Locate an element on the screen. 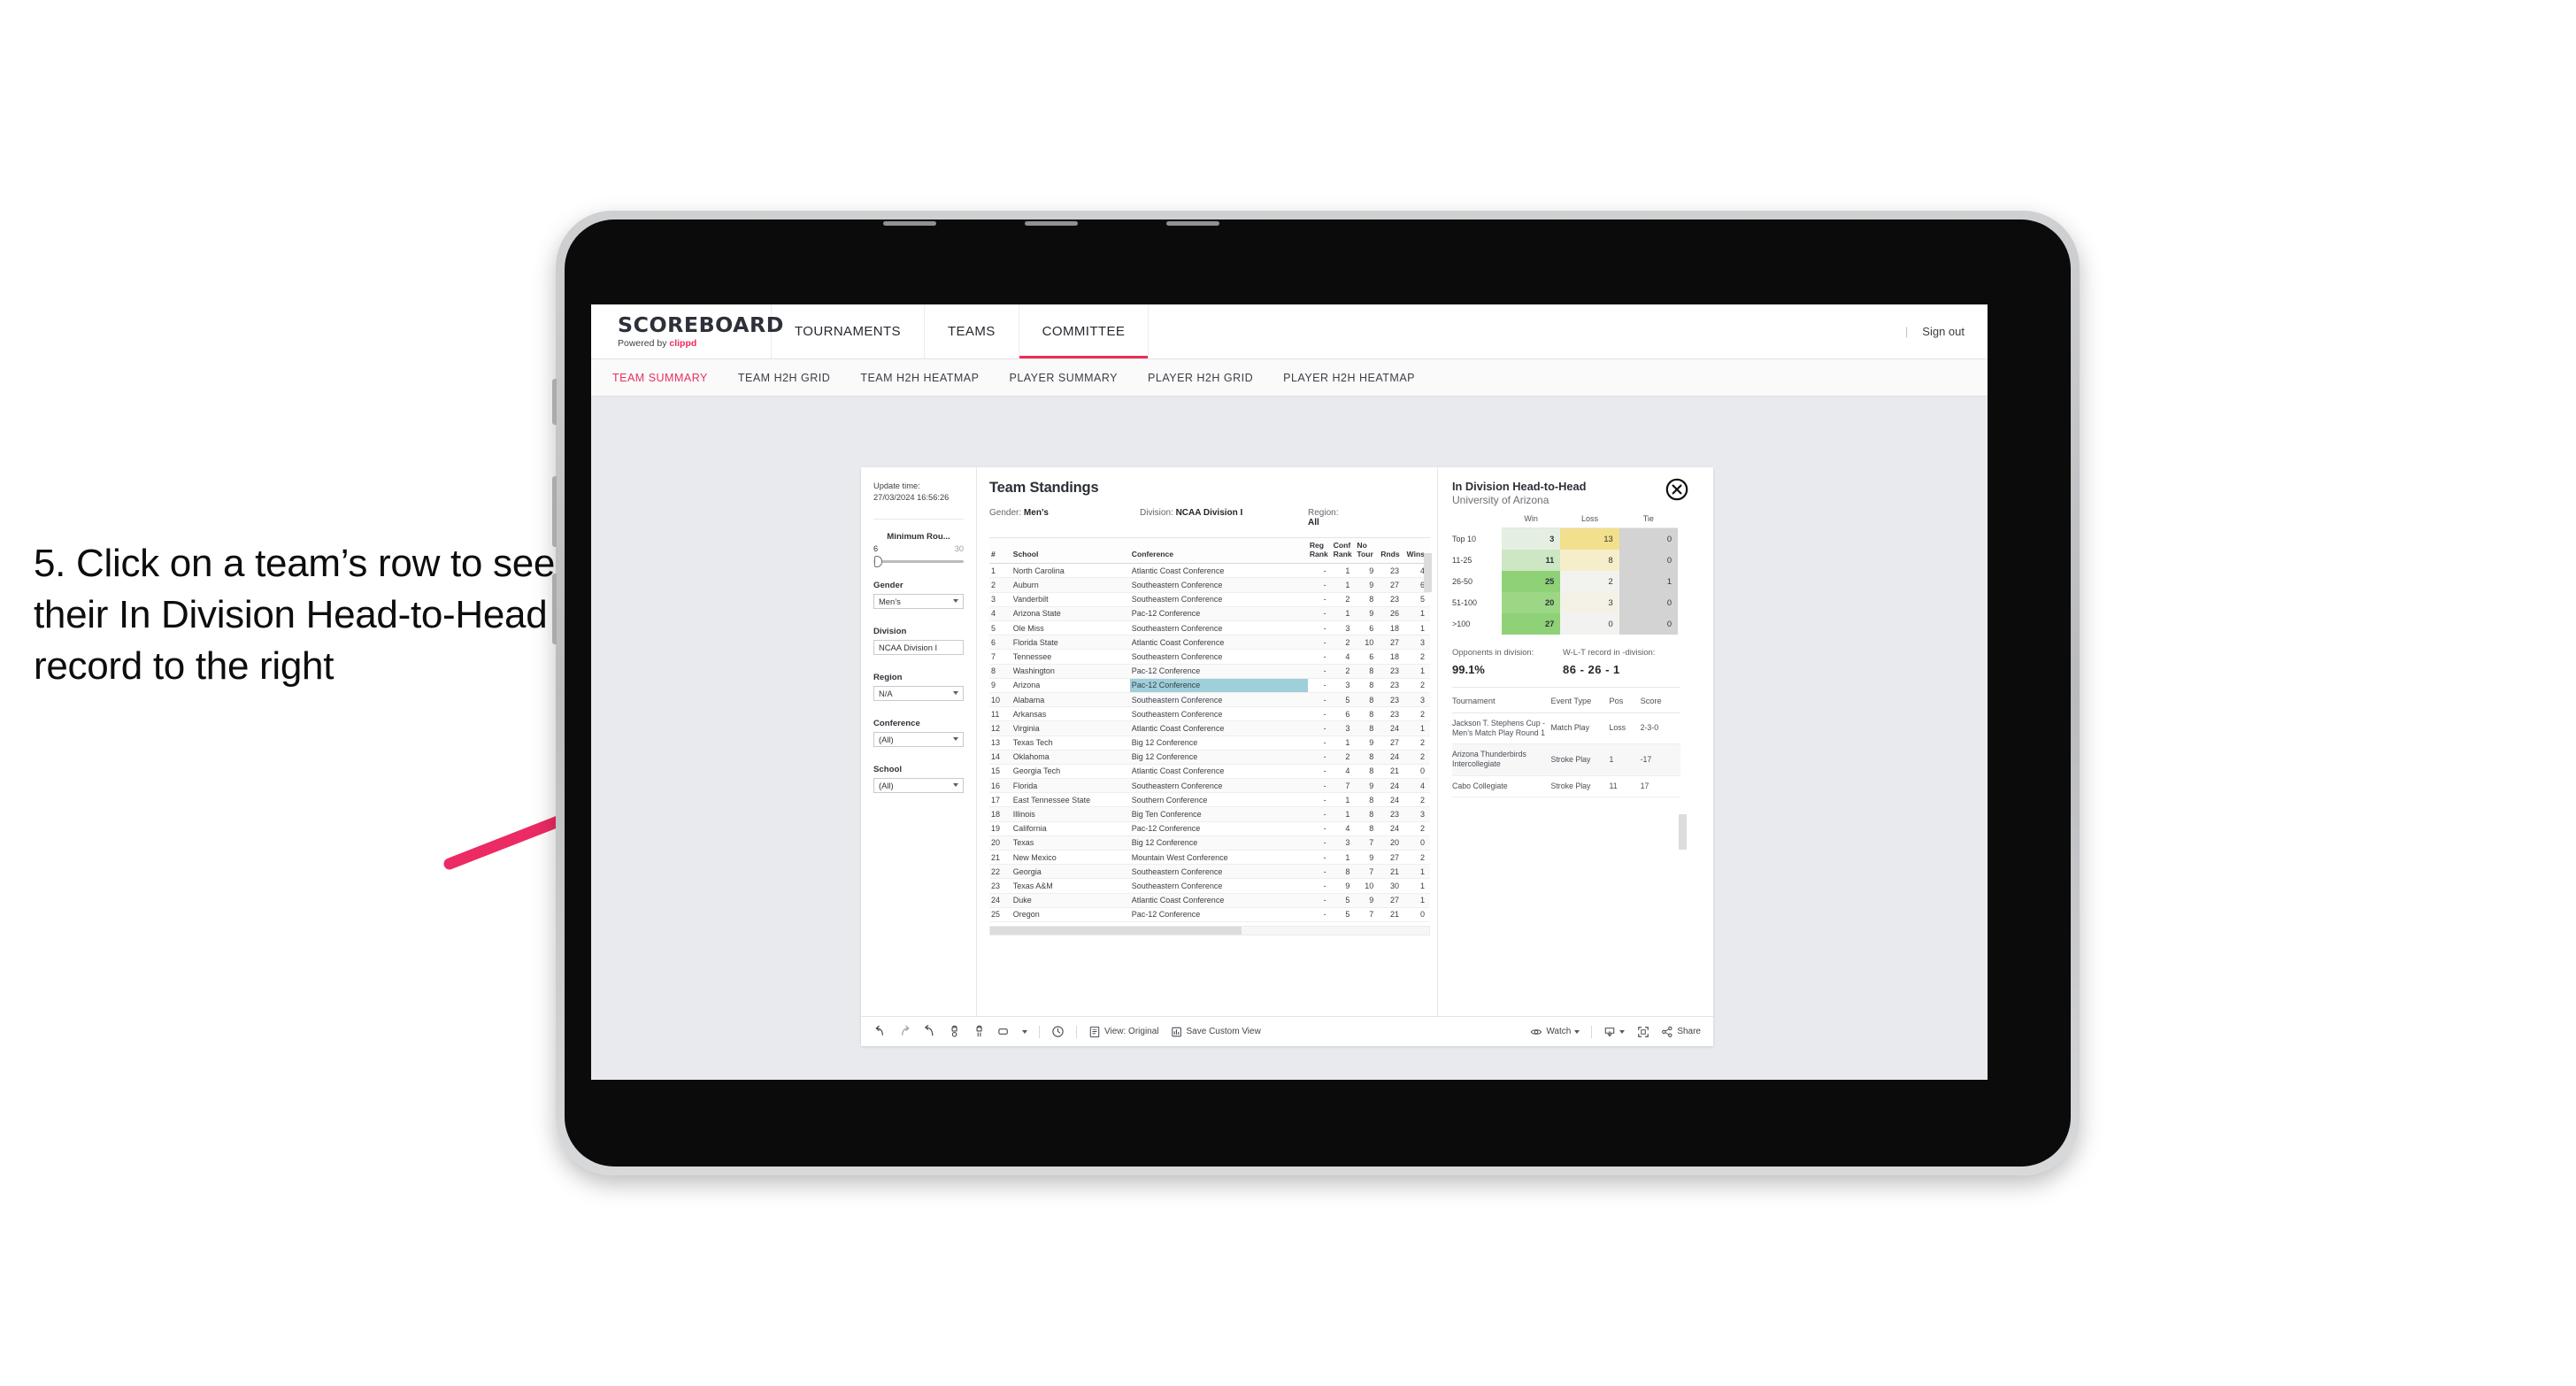 The height and width of the screenshot is (1386, 2576). sign-out-link: Sign out is located at coordinates (1943, 331).